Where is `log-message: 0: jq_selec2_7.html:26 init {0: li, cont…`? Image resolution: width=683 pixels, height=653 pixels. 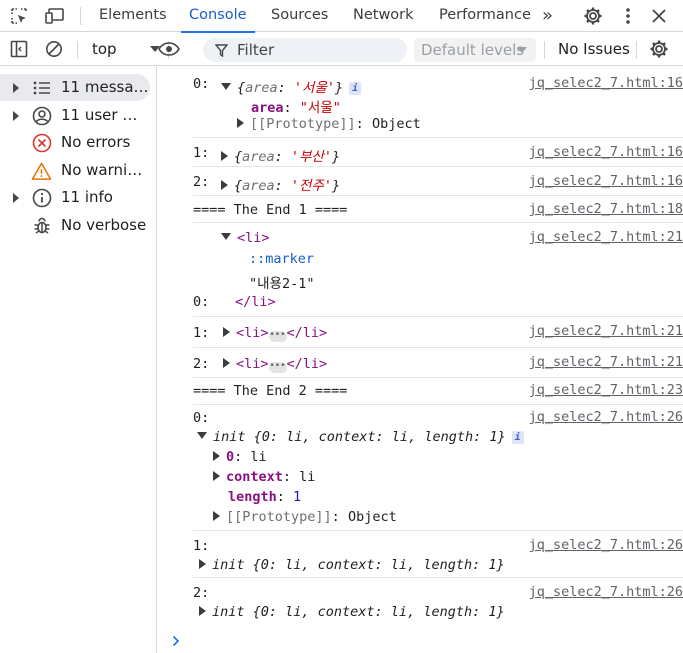 log-message: 0: jq_selec2_7.html:26 init {0: li, cont… is located at coordinates (438, 468).